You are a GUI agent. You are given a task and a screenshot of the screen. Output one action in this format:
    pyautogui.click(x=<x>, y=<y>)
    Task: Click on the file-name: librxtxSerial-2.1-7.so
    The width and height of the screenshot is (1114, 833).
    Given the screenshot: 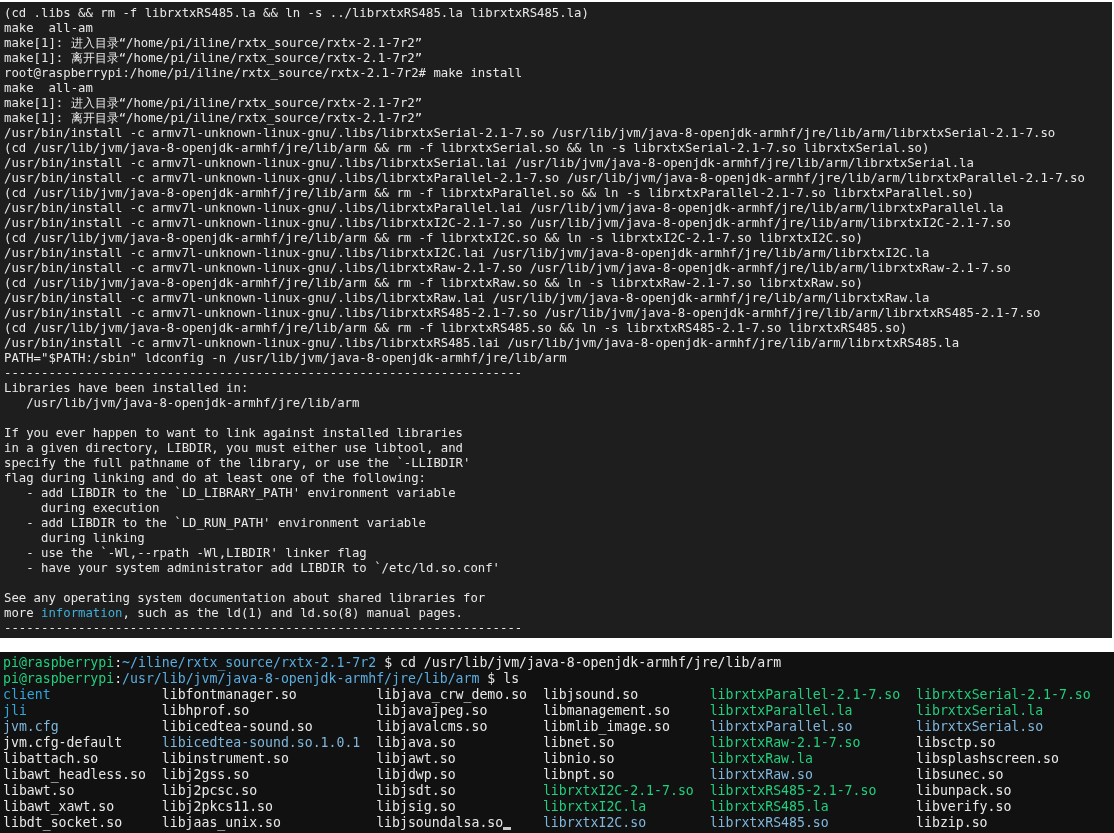 What is the action you would take?
    pyautogui.click(x=1003, y=695)
    